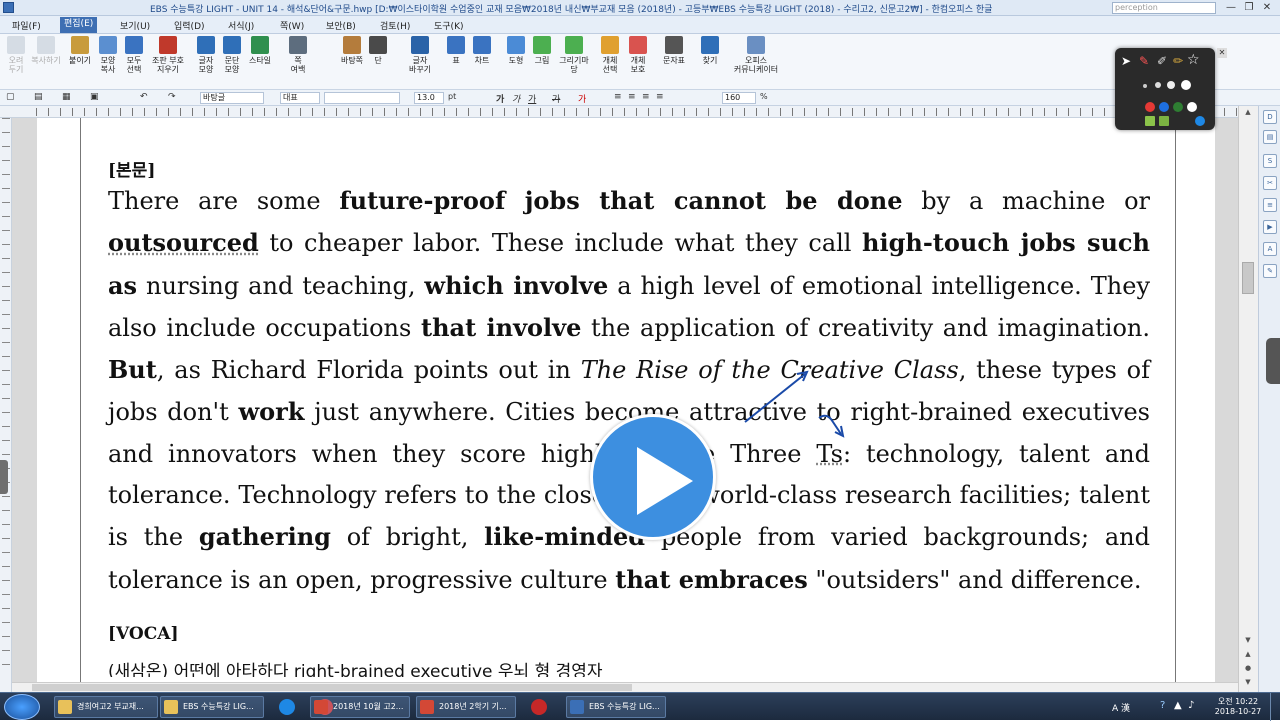 The image size is (1280, 721). Describe the element at coordinates (582, 98) in the screenshot. I see `font-color-button: 가` at that location.